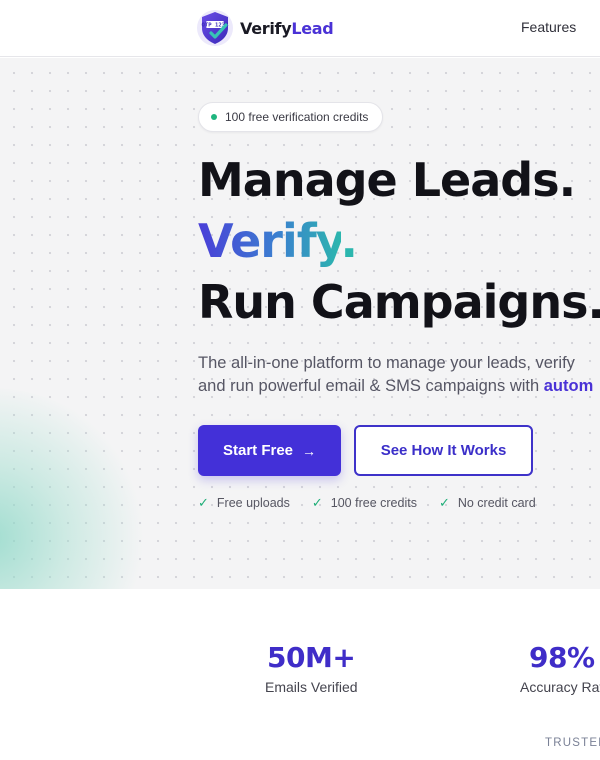 The height and width of the screenshot is (760, 600). Describe the element at coordinates (214, 117) in the screenshot. I see `status-dot-icon` at that location.